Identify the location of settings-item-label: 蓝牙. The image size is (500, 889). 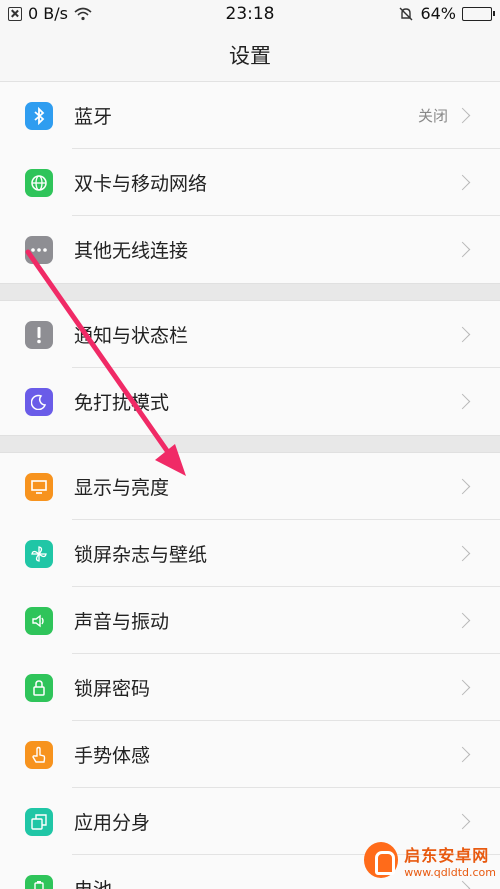
(93, 117).